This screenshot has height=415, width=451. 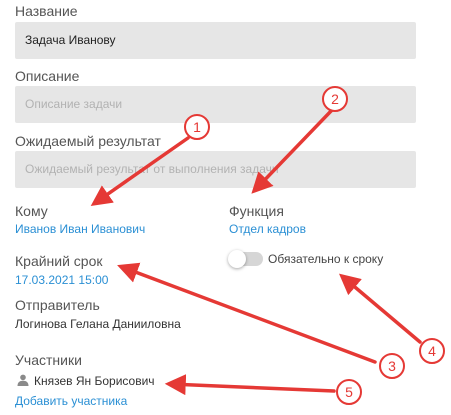 What do you see at coordinates (47, 76) in the screenshot?
I see `description-label: Описание` at bounding box center [47, 76].